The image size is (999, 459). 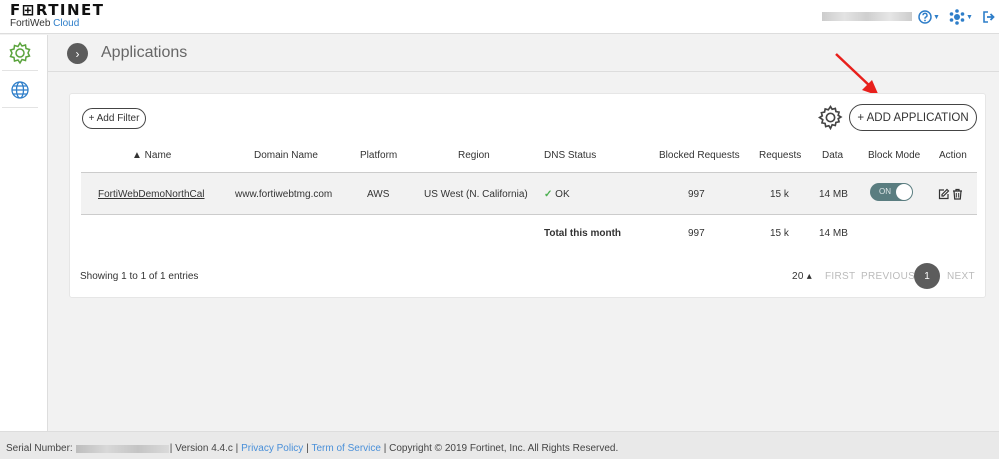 I want to click on chevron-right-icon: ›, so click(x=77, y=53).